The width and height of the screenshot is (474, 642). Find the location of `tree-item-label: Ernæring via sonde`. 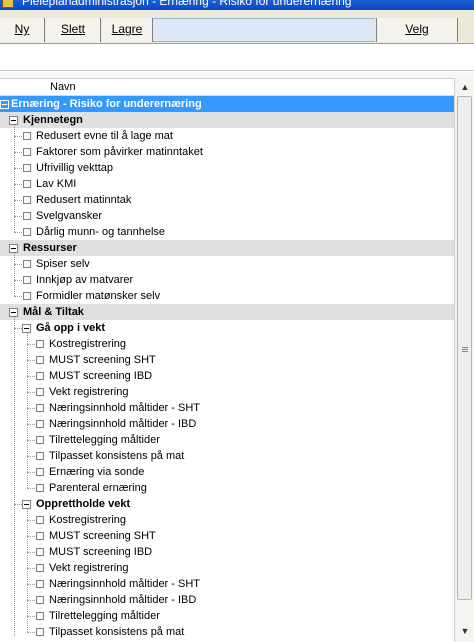

tree-item-label: Ernæring via sonde is located at coordinates (97, 472).